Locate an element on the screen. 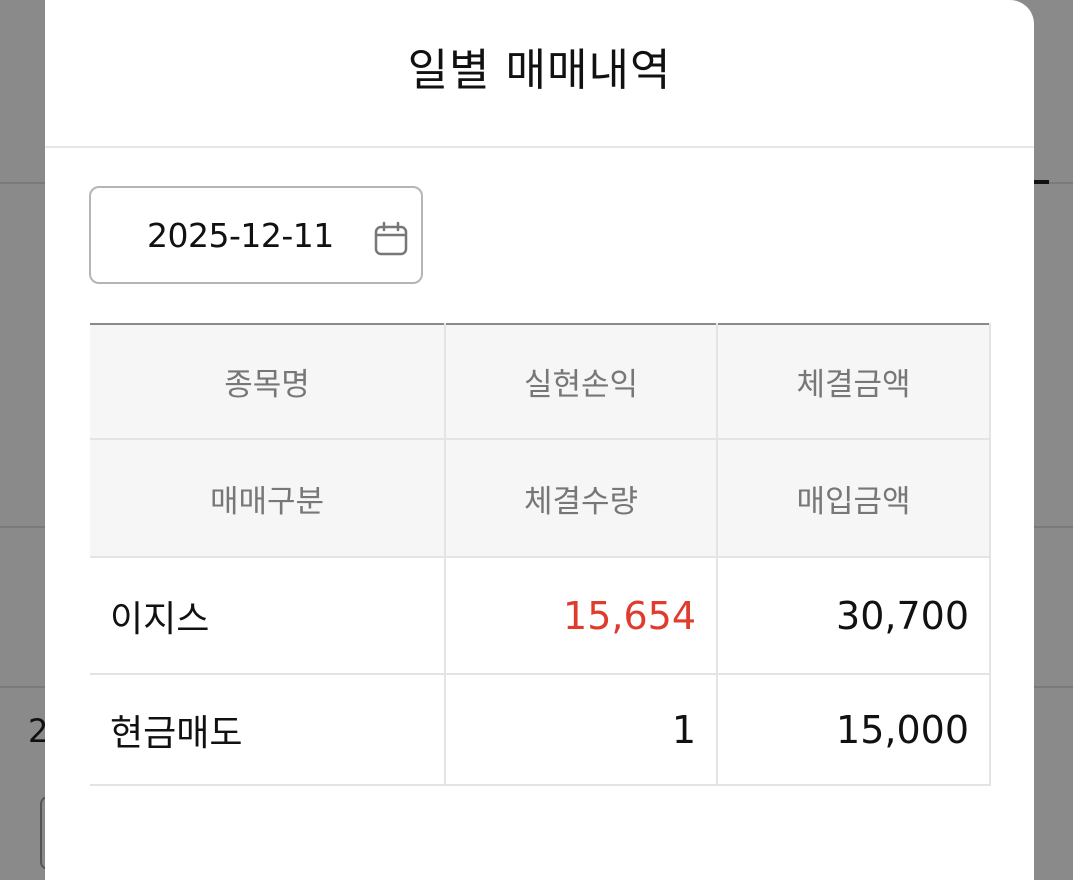  header-realized-pnl: 실현손익 is located at coordinates (581, 381).